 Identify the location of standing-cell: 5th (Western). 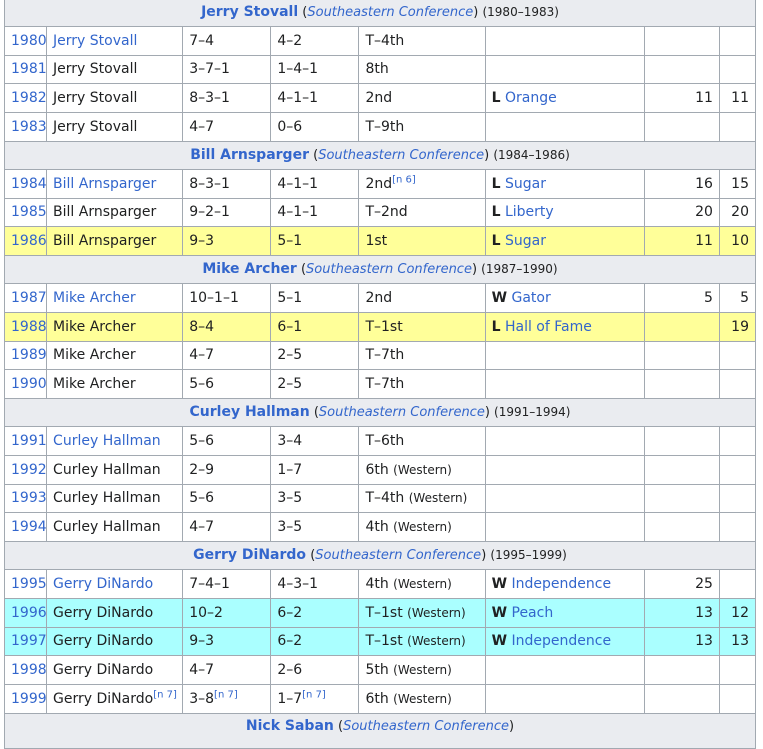
(422, 670).